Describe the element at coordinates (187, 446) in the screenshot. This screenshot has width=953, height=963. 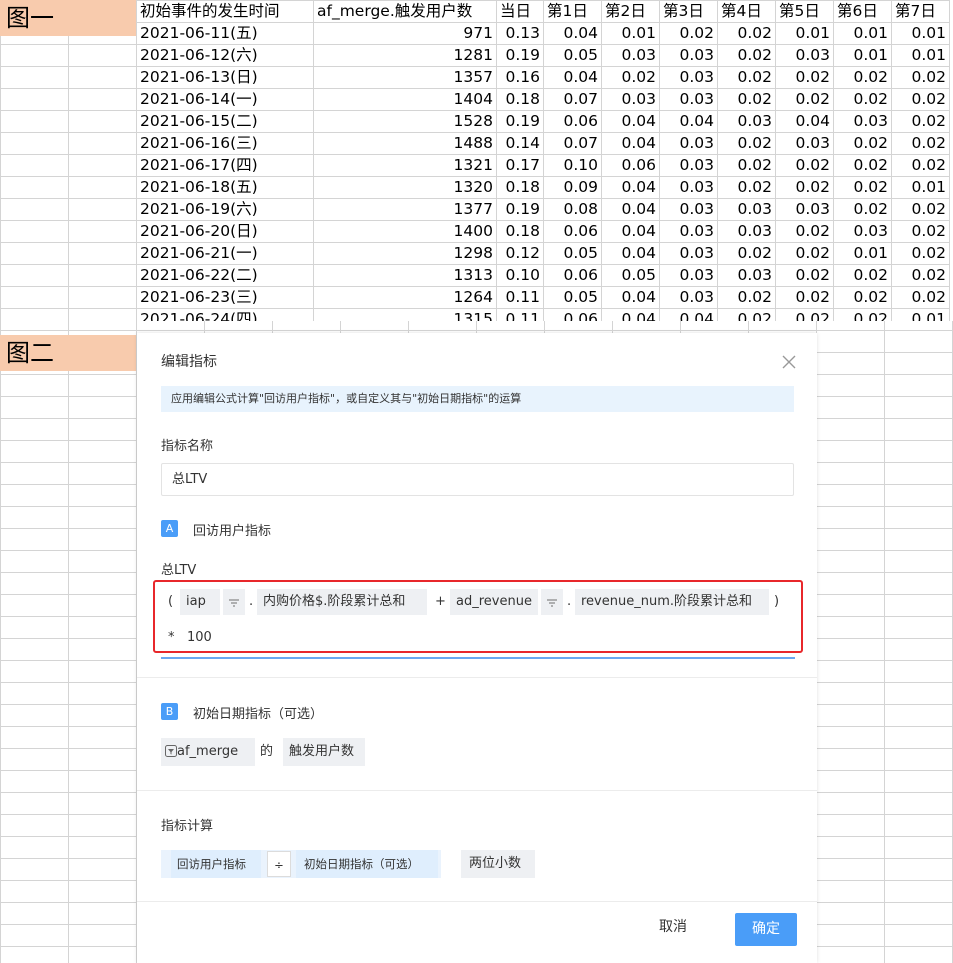
I see `metric-name-label: 指标名称` at that location.